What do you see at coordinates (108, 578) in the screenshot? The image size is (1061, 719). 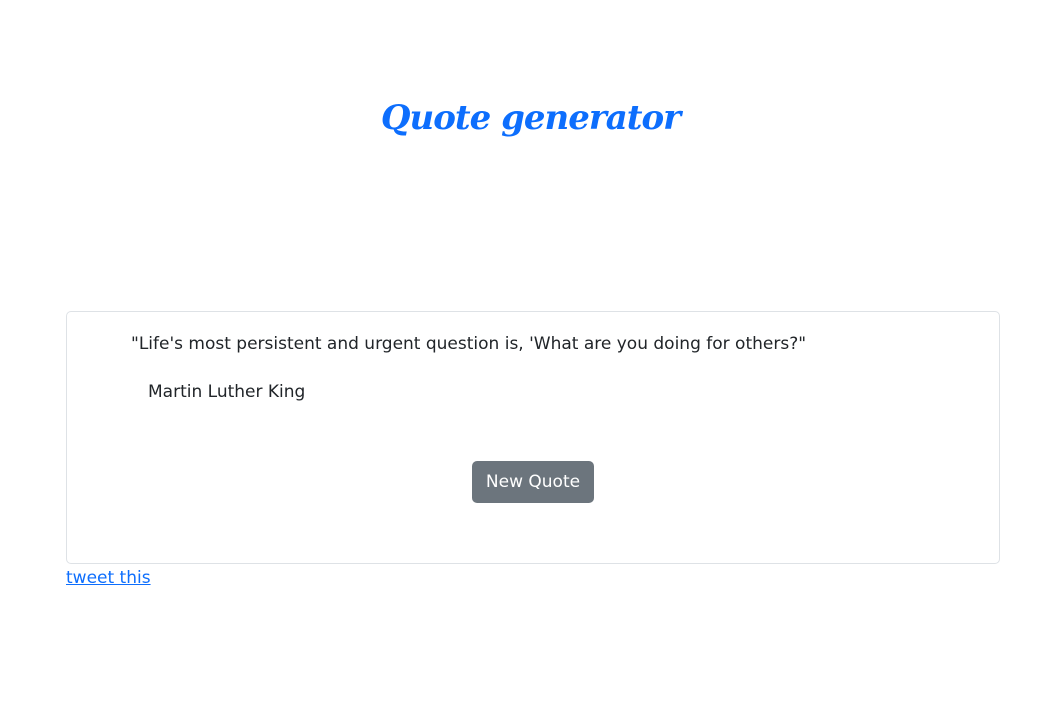 I see `tweet-this-link: tweet this` at bounding box center [108, 578].